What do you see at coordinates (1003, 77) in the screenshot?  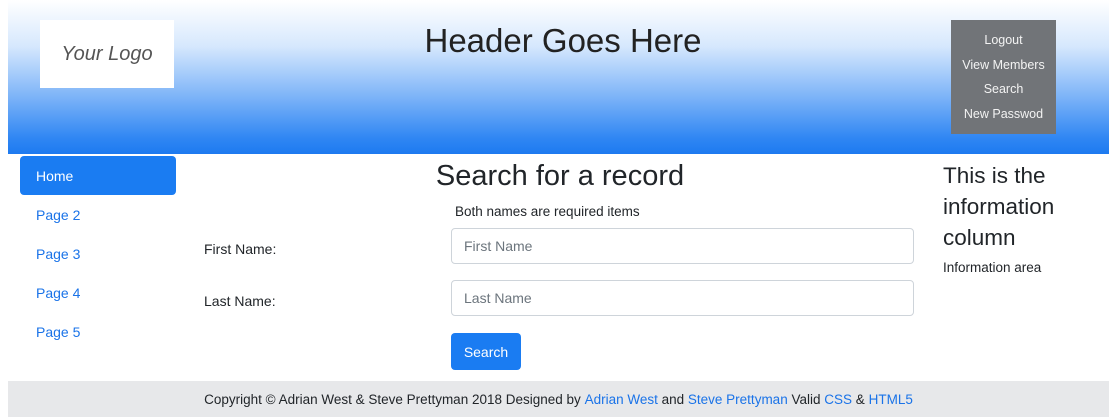 I see `header-nav-menu: Logout View Members Search New Passwod` at bounding box center [1003, 77].